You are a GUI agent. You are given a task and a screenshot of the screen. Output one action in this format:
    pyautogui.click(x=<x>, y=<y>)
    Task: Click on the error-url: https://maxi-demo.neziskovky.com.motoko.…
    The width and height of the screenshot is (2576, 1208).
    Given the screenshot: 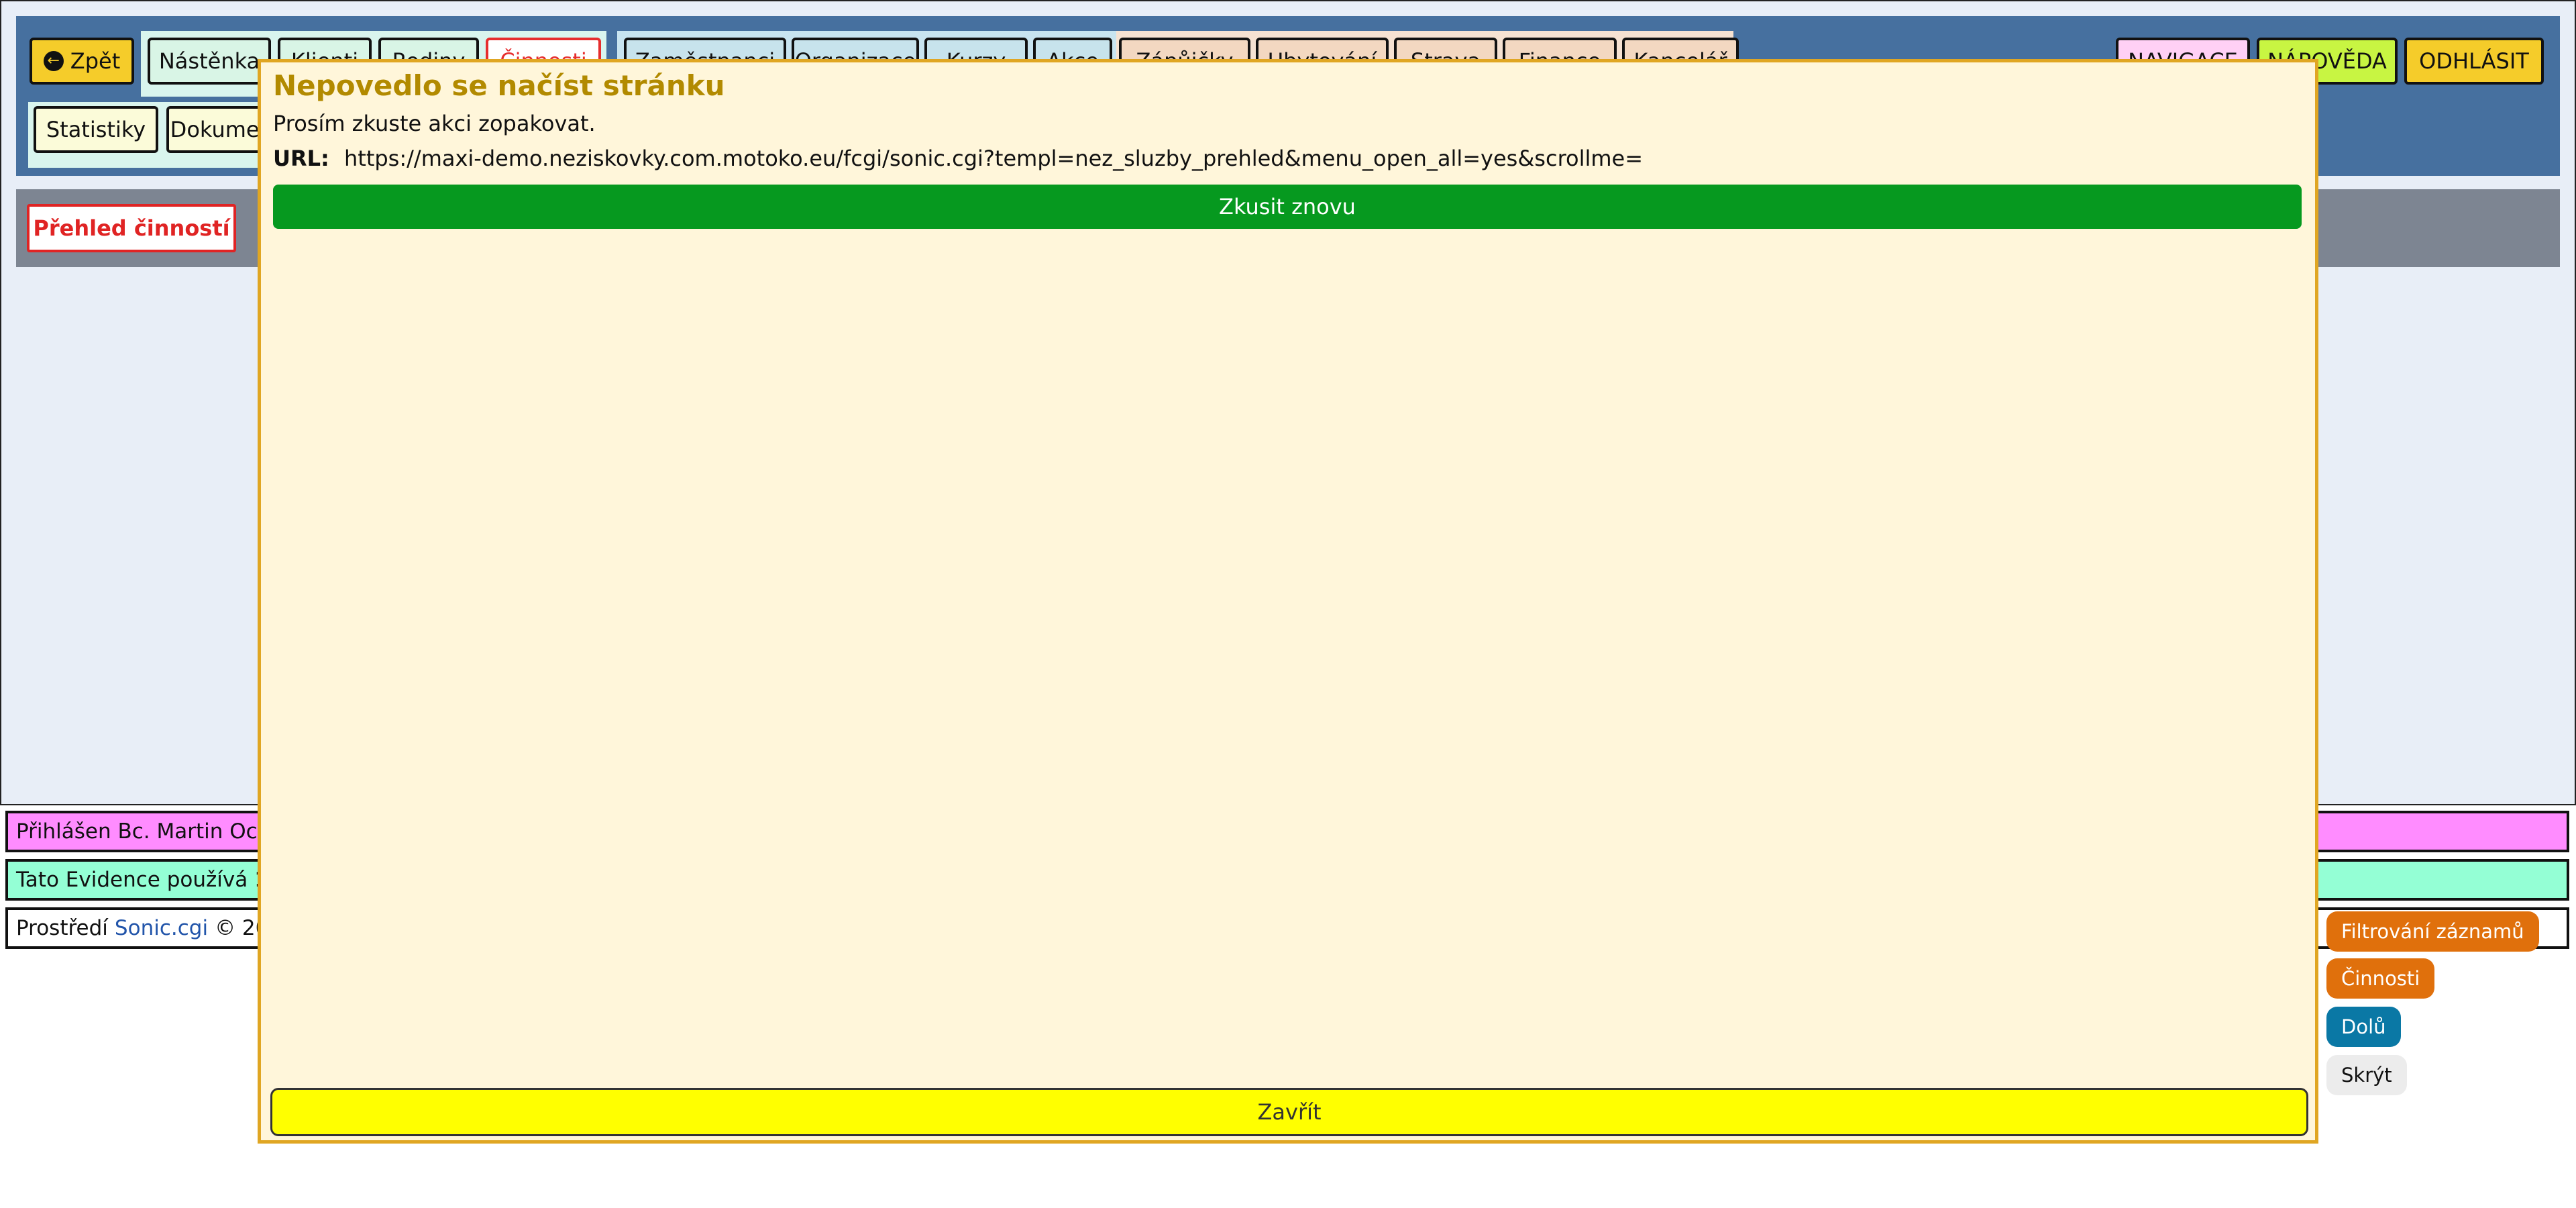 What is the action you would take?
    pyautogui.click(x=993, y=158)
    